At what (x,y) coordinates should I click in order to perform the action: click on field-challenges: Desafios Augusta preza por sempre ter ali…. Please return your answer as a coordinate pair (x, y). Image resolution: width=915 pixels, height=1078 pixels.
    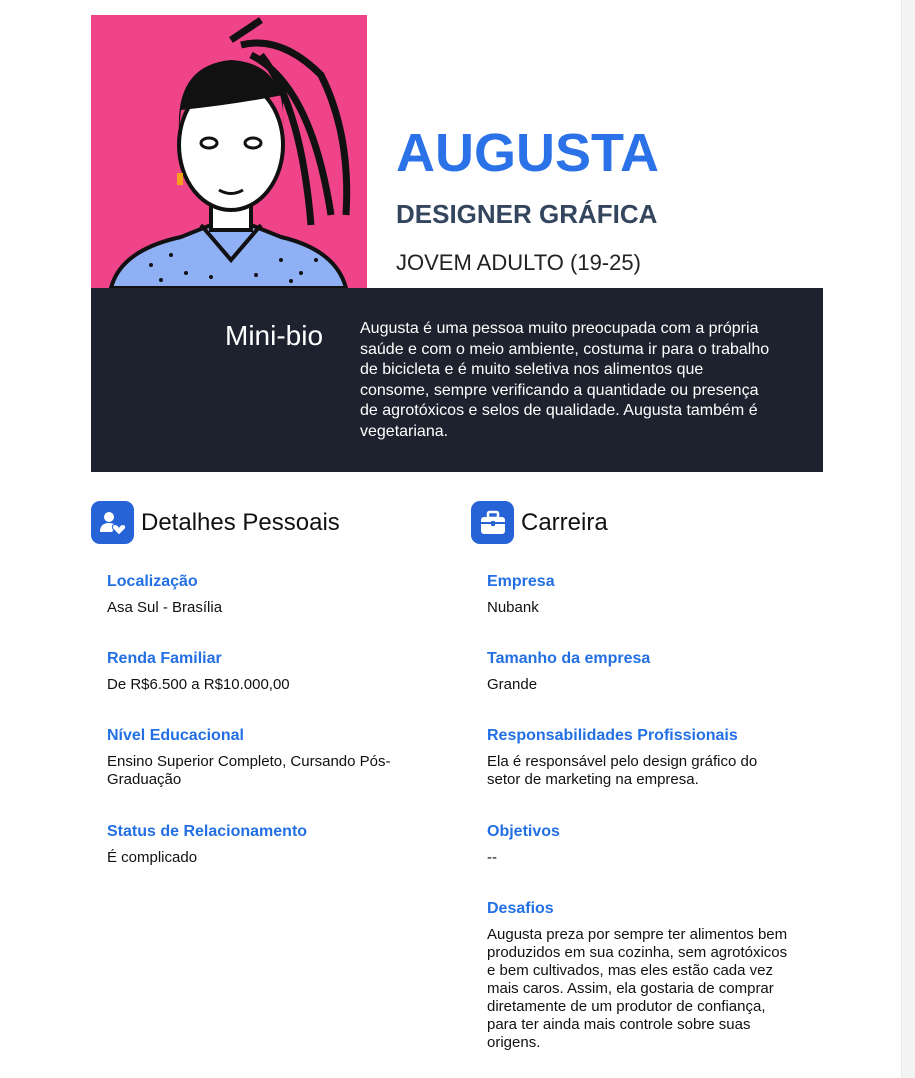
    Looking at the image, I should click on (642, 976).